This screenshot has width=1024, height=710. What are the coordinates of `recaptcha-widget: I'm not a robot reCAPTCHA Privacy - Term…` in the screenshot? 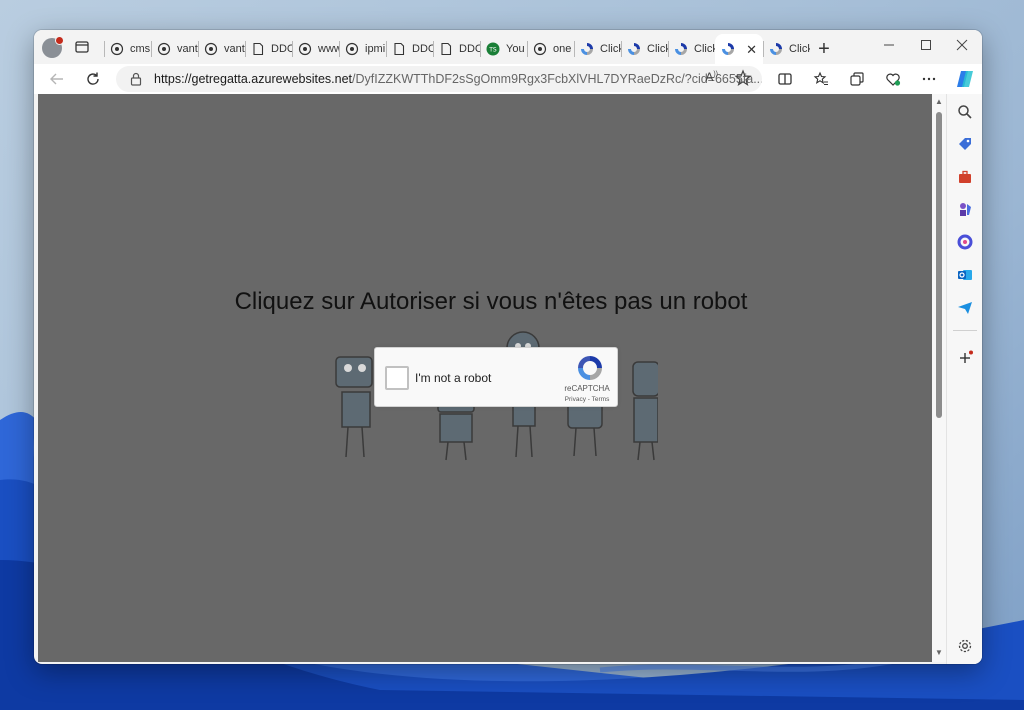 It's located at (496, 377).